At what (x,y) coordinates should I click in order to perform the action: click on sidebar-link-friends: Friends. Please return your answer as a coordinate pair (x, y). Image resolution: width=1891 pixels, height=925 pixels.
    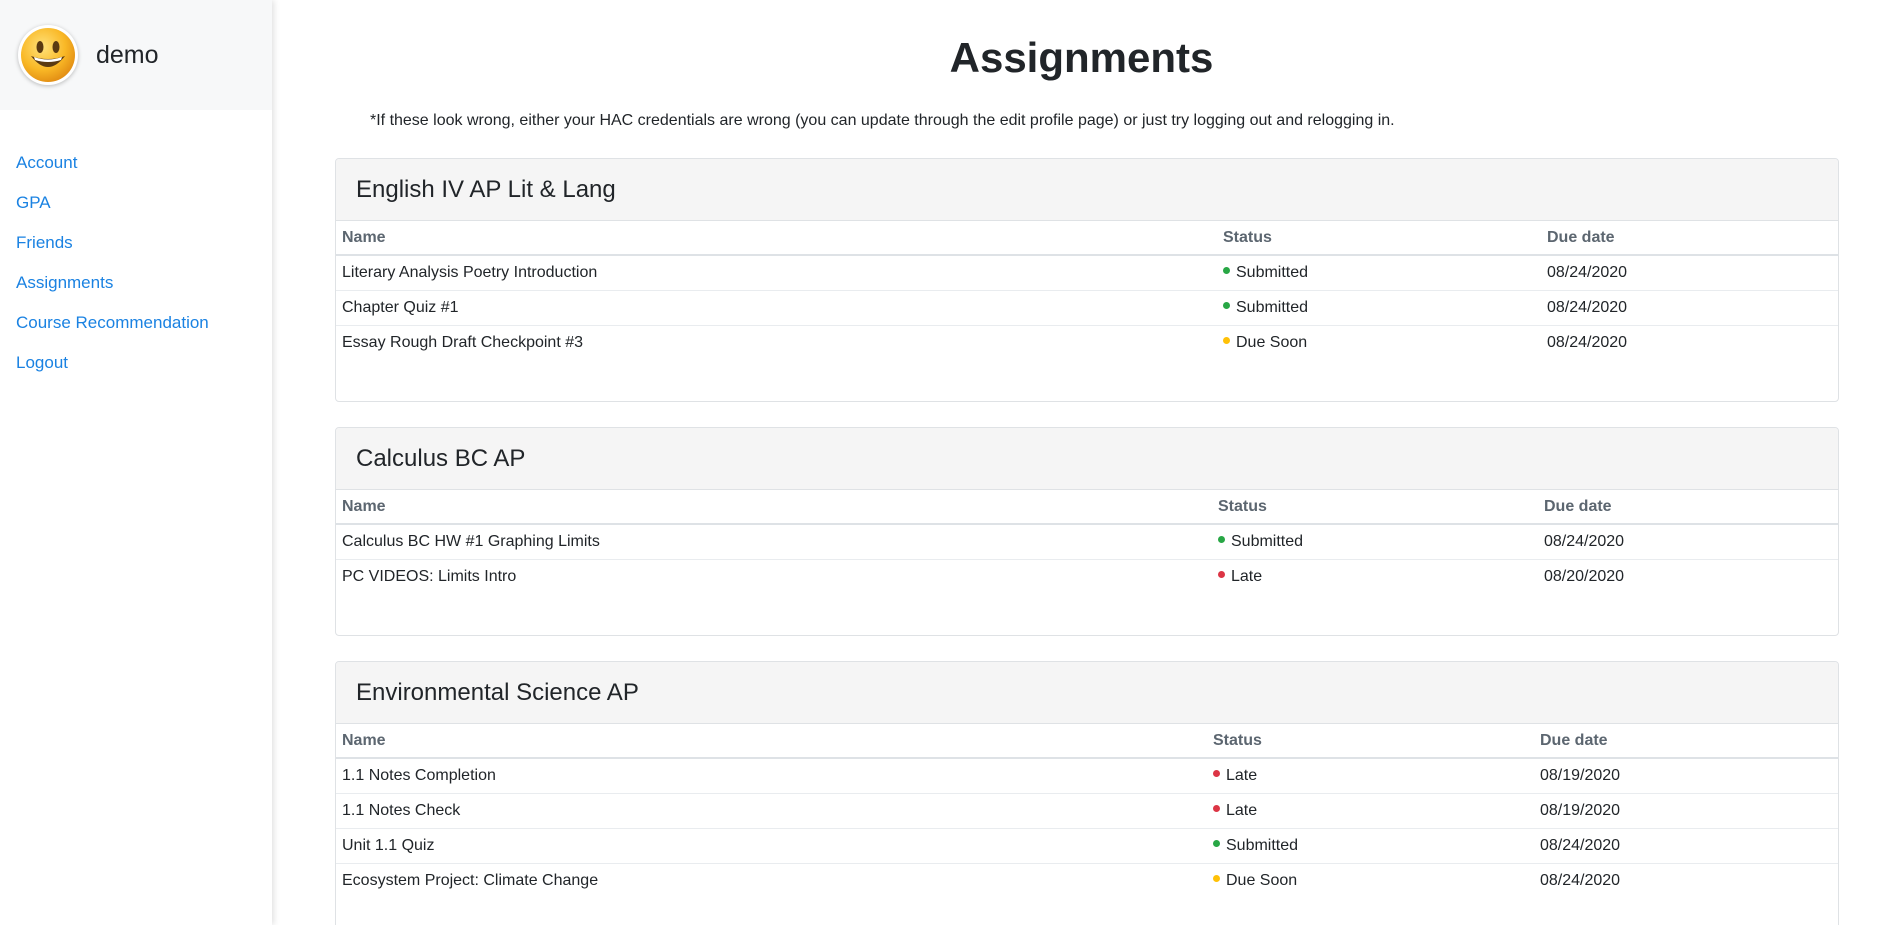
    Looking at the image, I should click on (44, 242).